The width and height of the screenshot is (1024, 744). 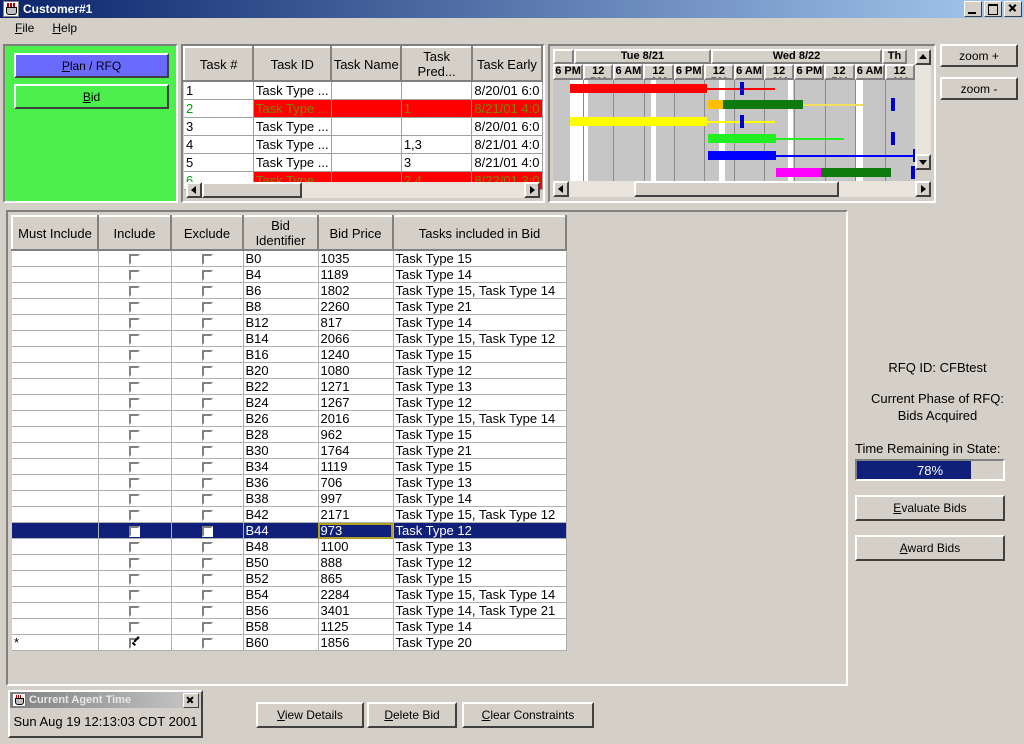 I want to click on scroll-track, so click(x=742, y=189).